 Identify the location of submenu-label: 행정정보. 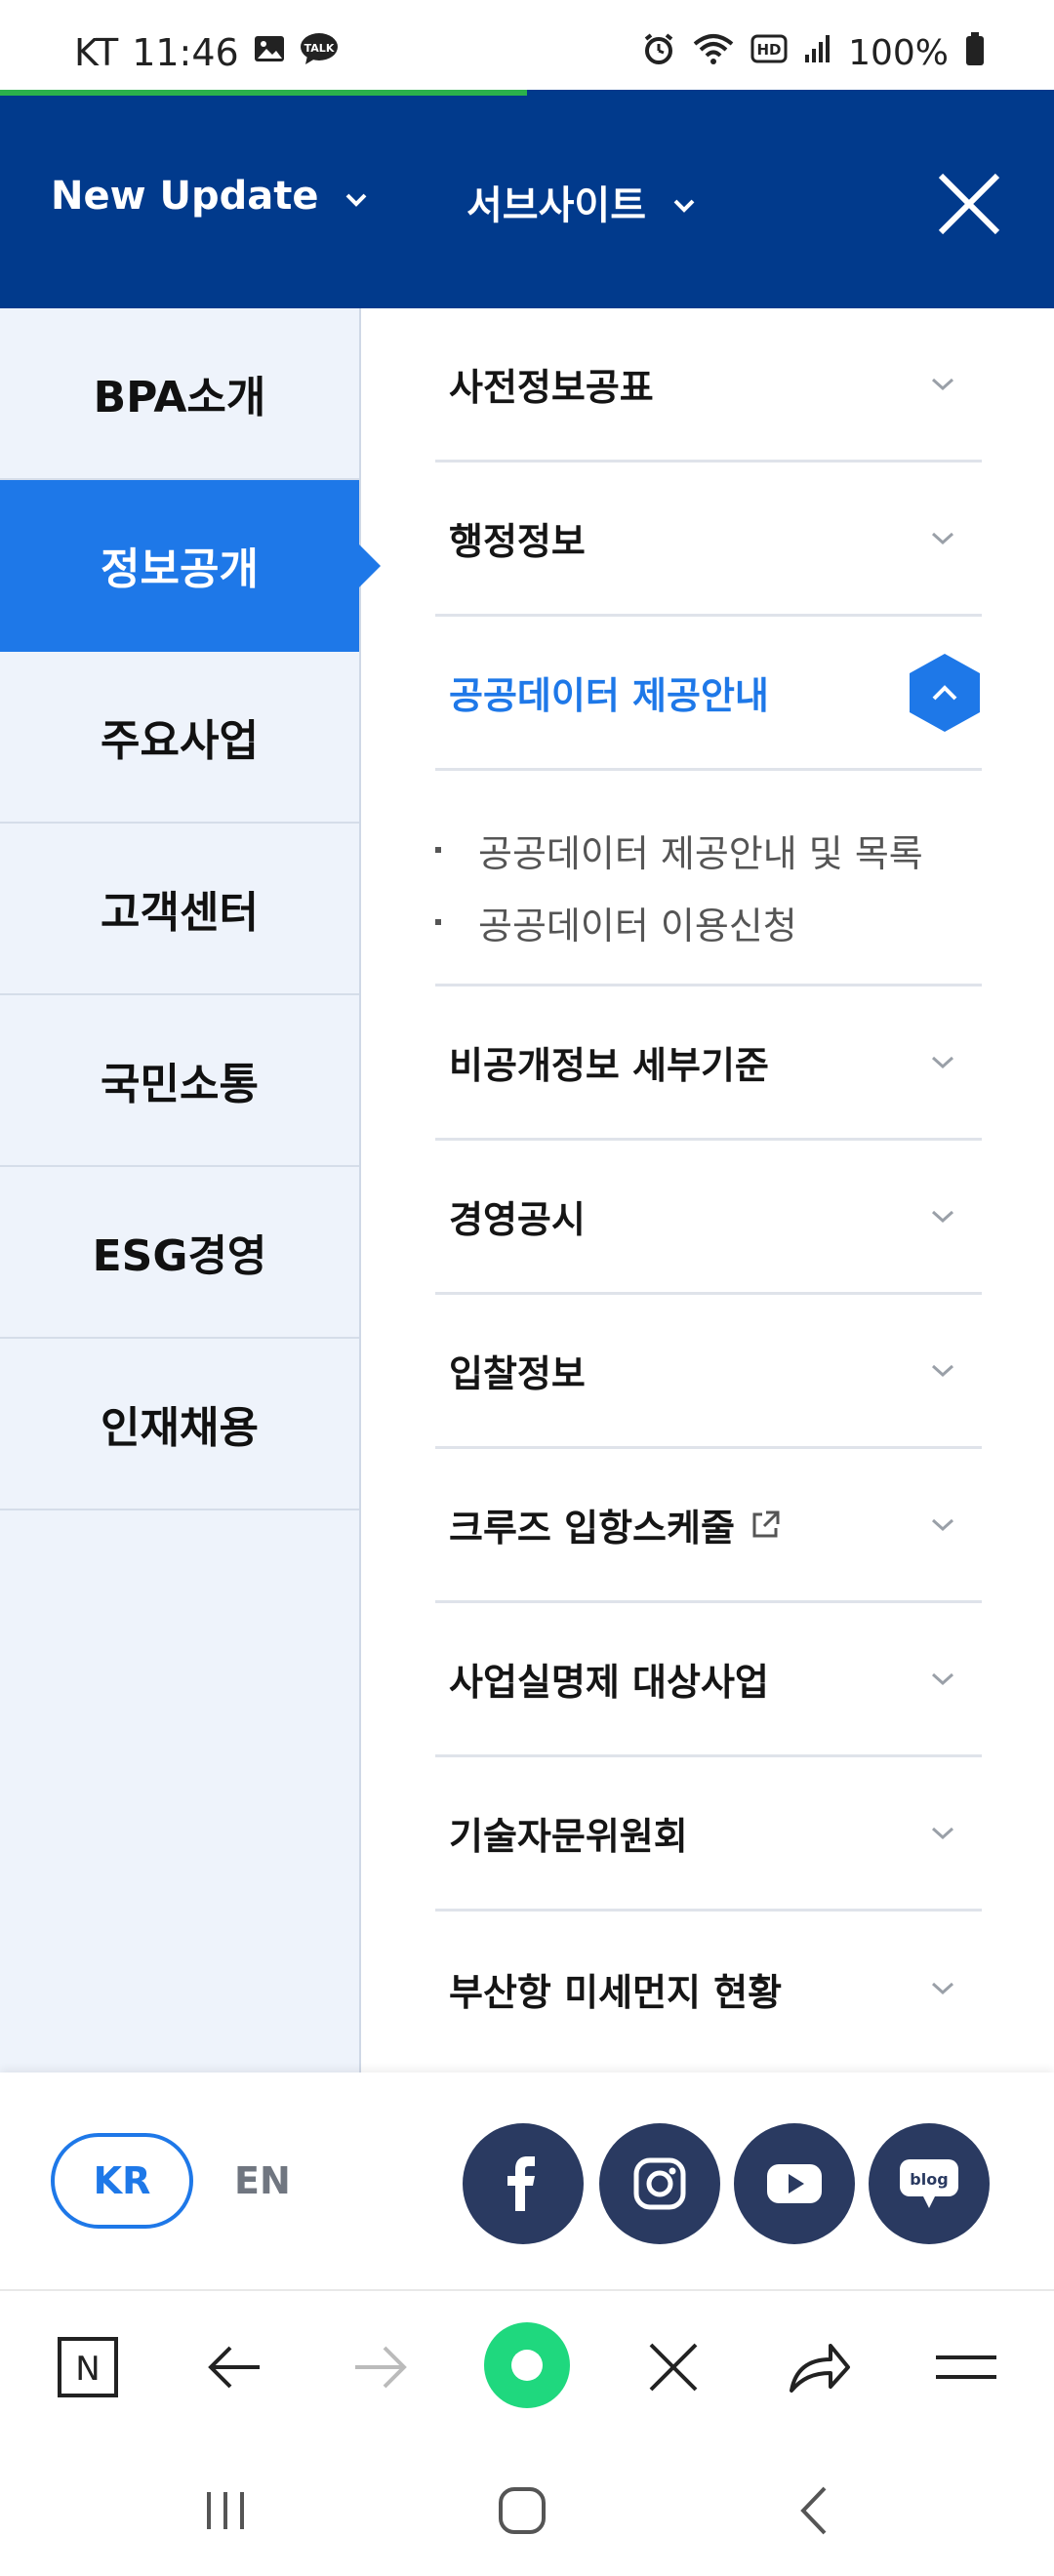
(517, 541).